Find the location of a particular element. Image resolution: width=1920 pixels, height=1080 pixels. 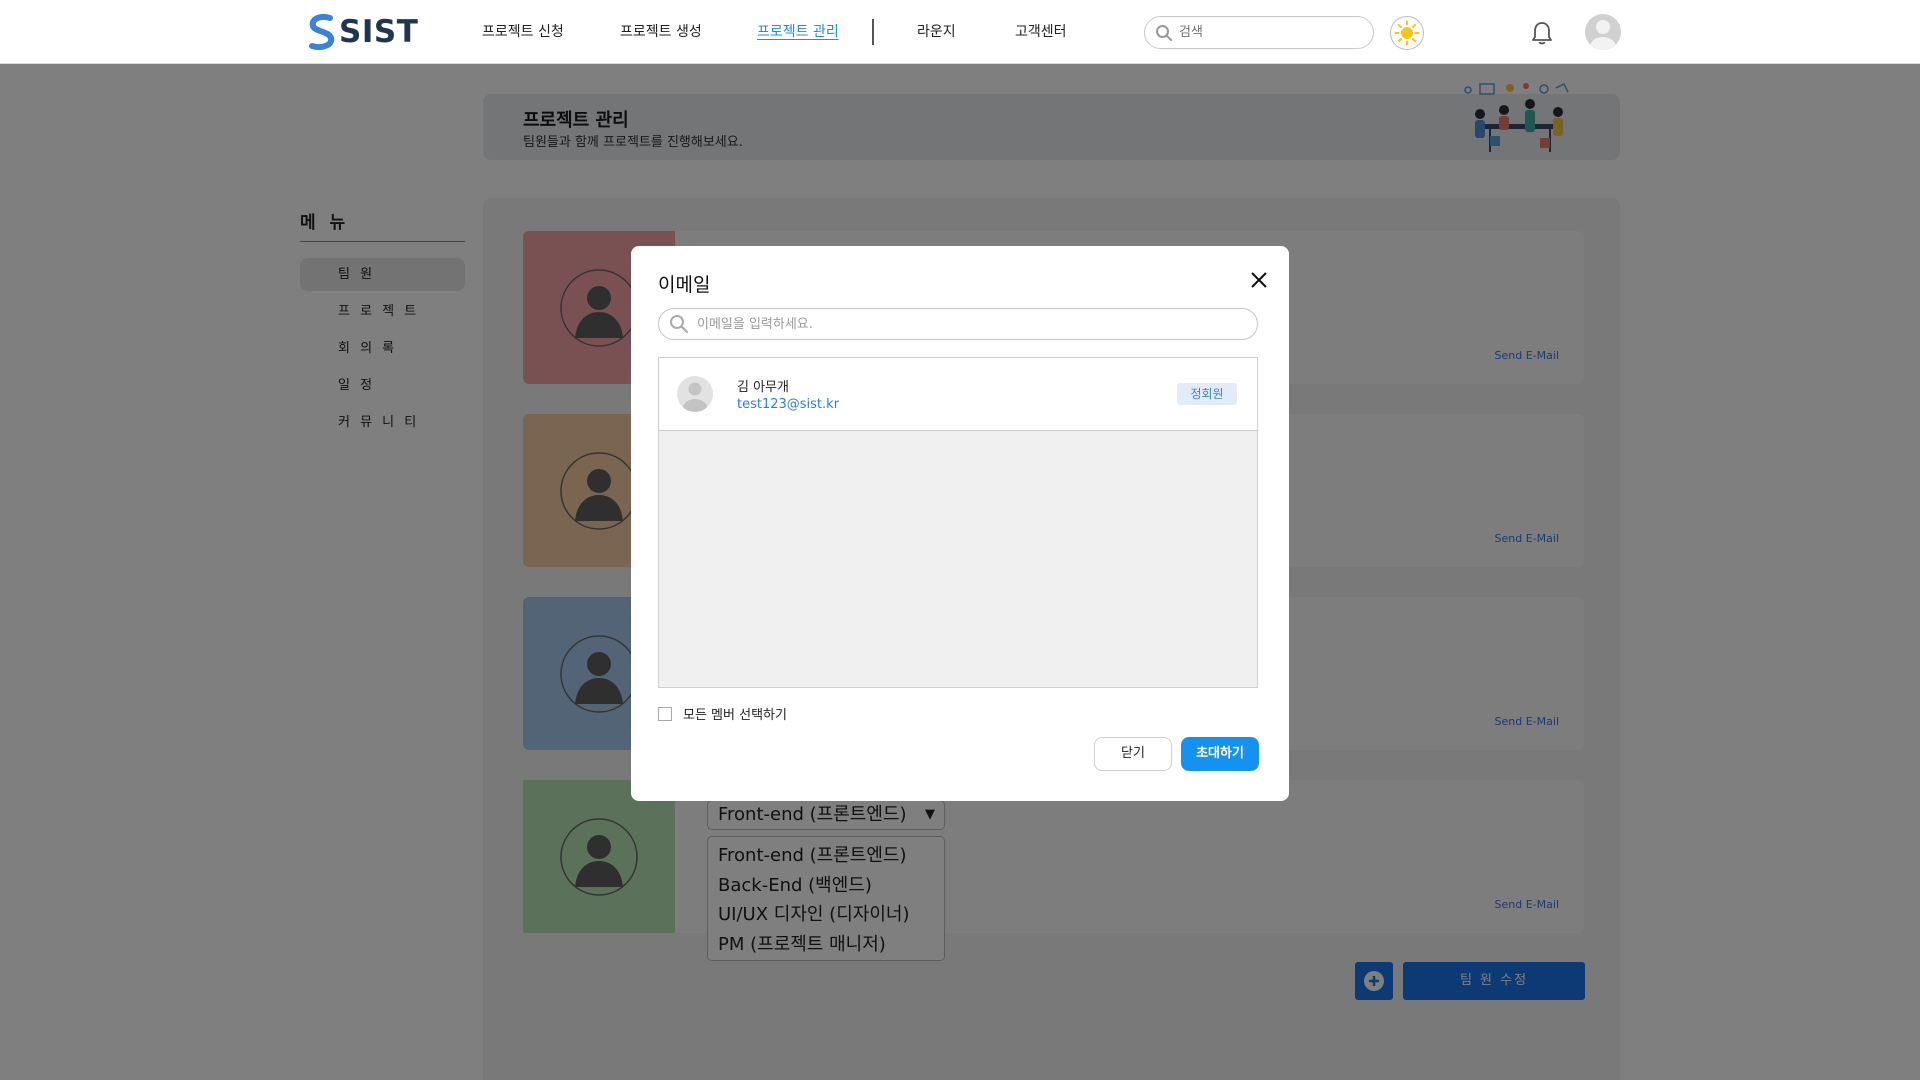

select-all-checkbox is located at coordinates (665, 713).